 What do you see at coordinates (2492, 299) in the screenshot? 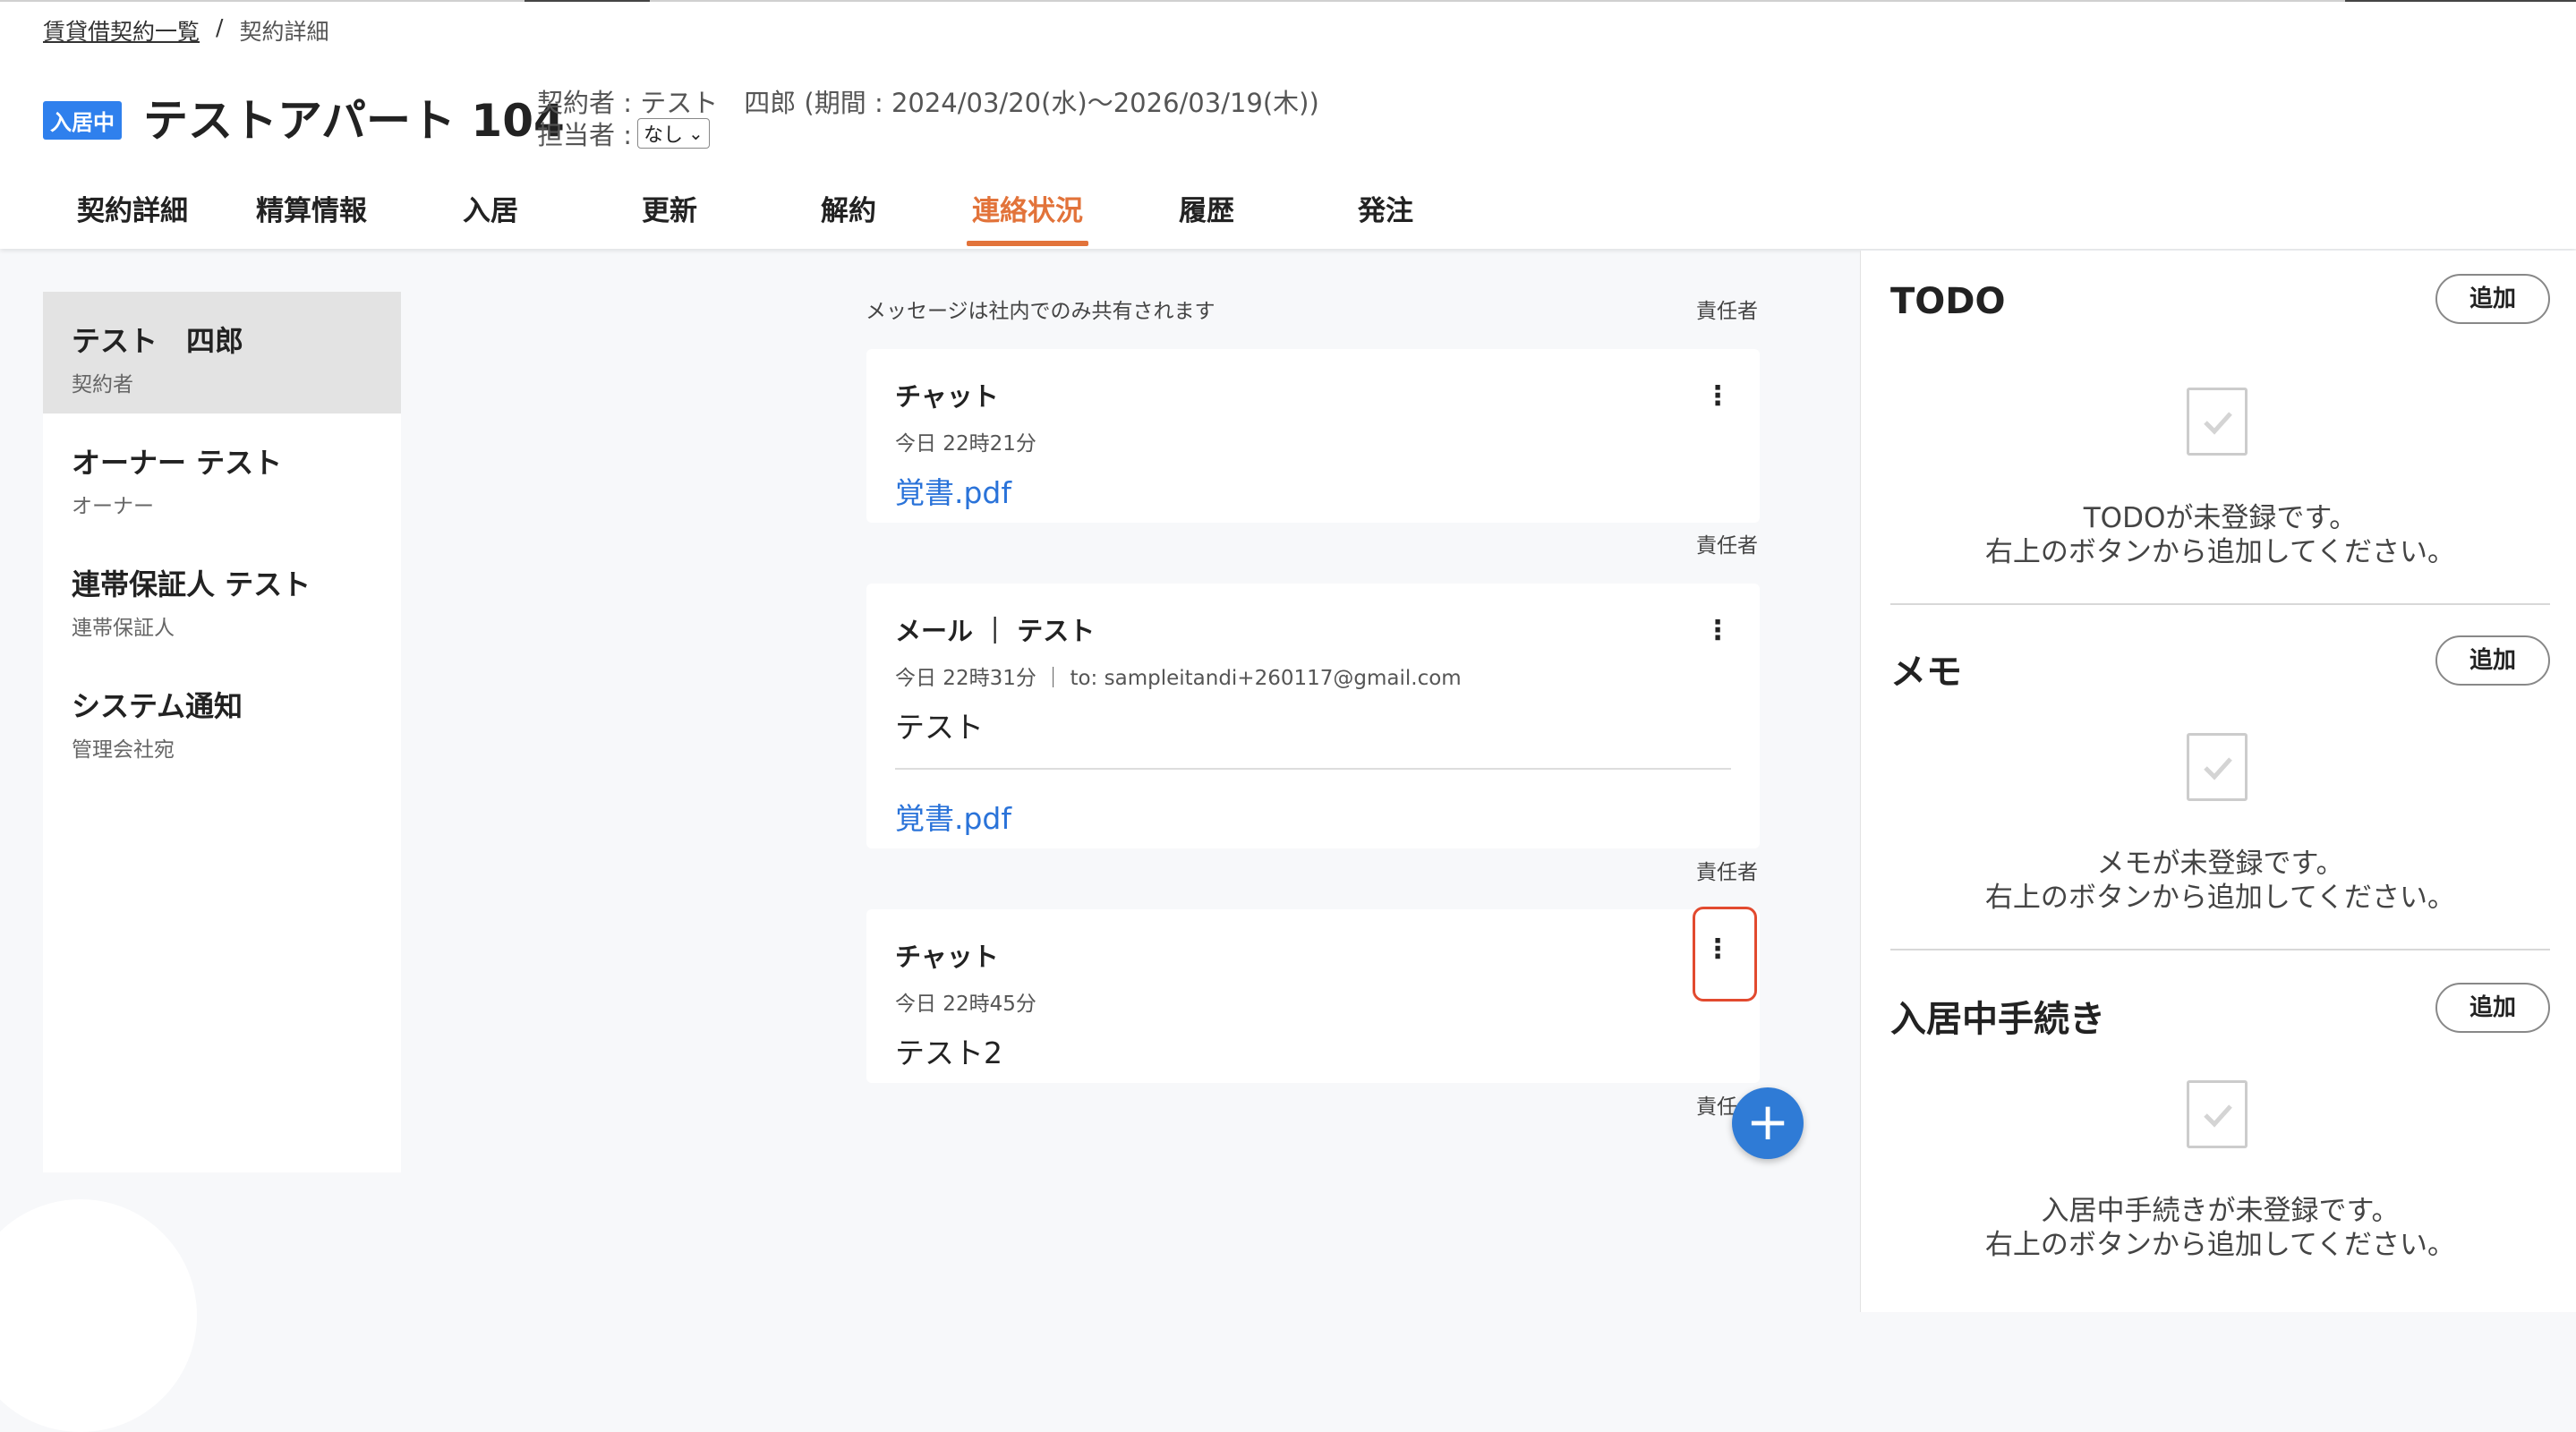
I see `add-todo-button: 追加` at bounding box center [2492, 299].